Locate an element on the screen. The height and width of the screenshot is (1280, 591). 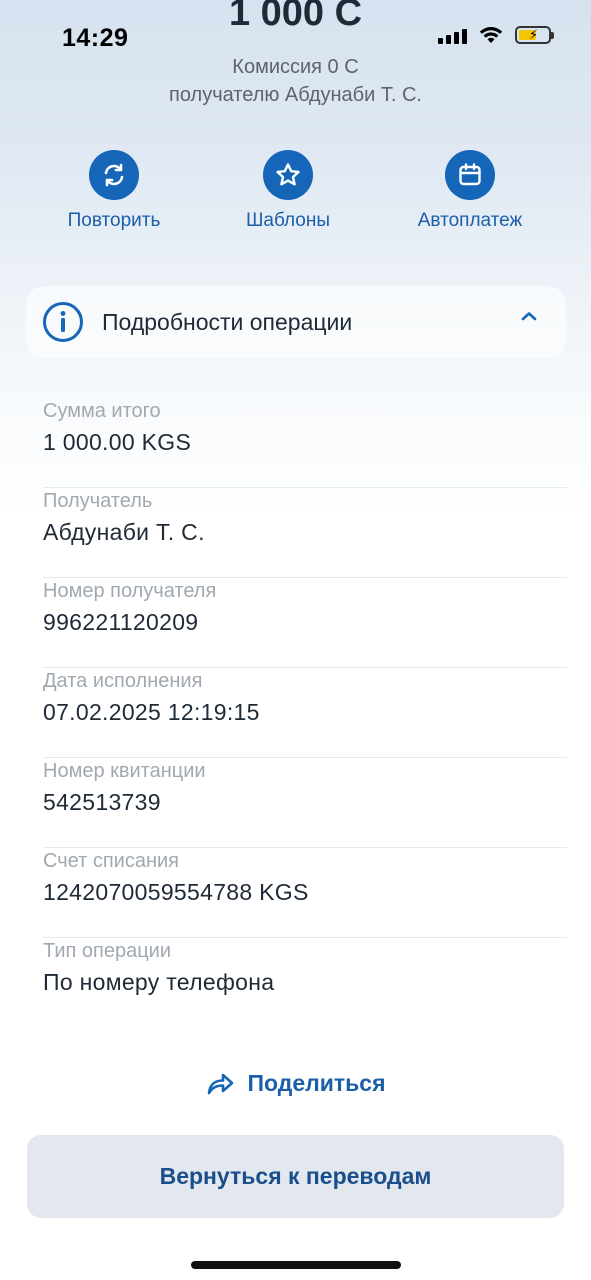
templates-button: Шаблоны is located at coordinates (288, 191).